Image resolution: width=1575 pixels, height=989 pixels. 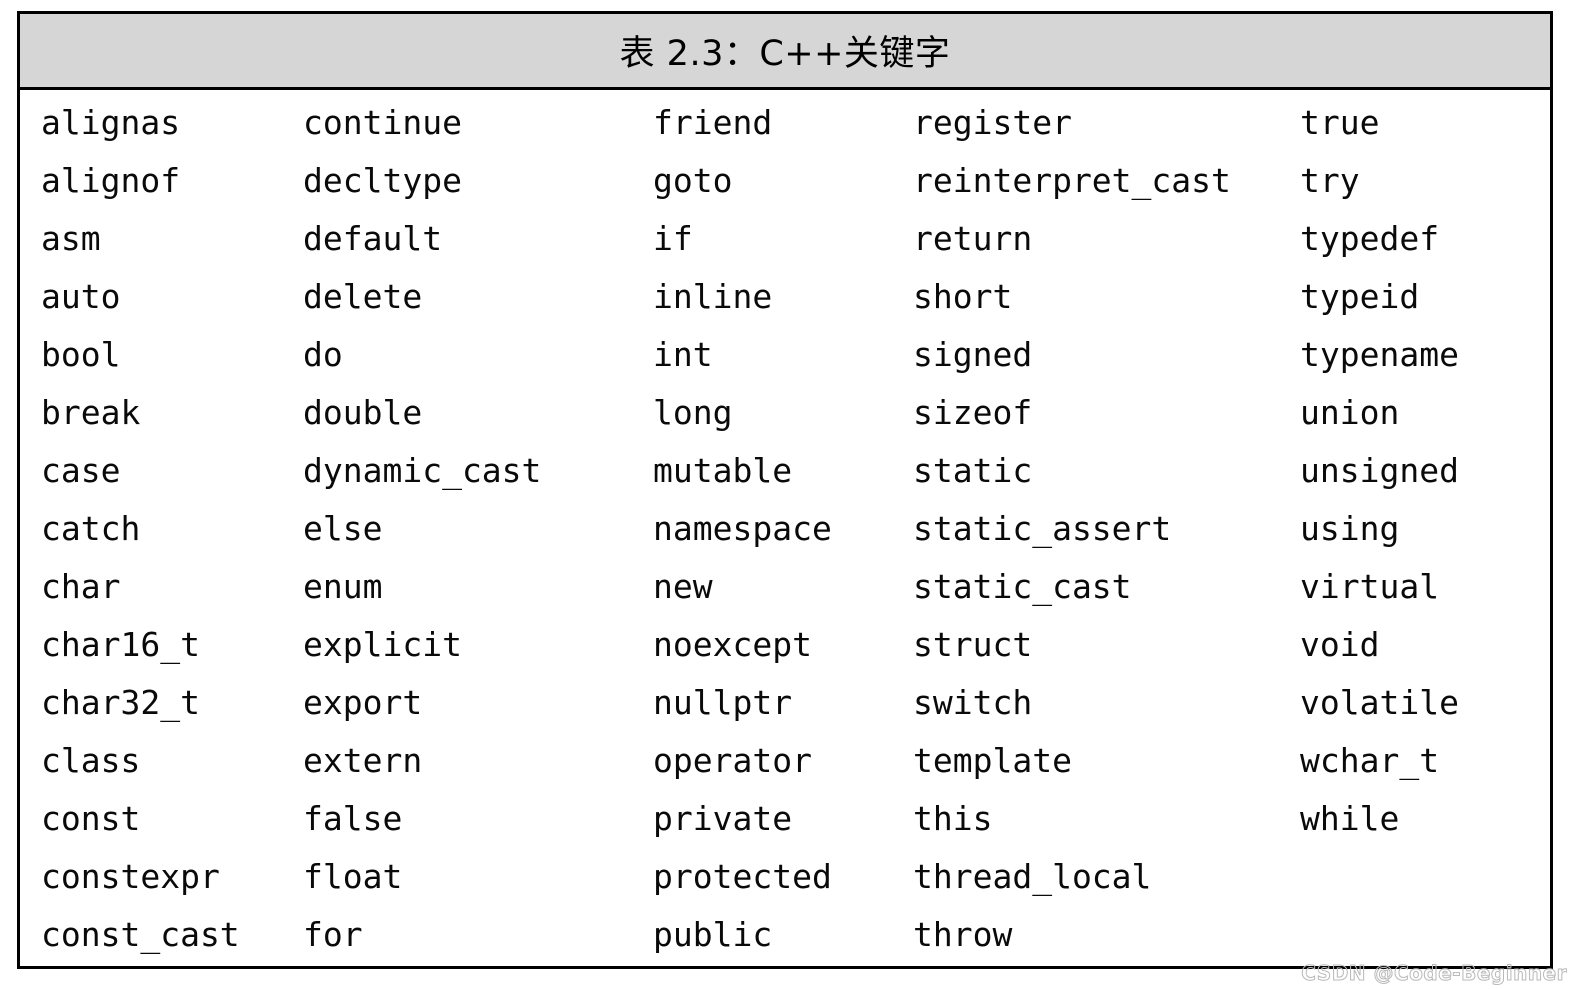 What do you see at coordinates (963, 296) in the screenshot?
I see `keyword-cell: short` at bounding box center [963, 296].